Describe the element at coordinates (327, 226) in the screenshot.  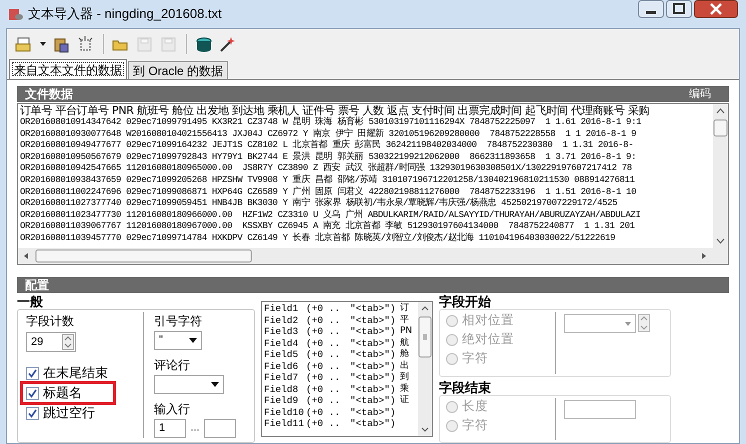
I see `data-line: OR201608011039067767 112016080180967000.00 KSSXBY CZ6945 A 南充 北京首都 李敏 512930197604134000 7848752240877 1 1.31 201` at that location.